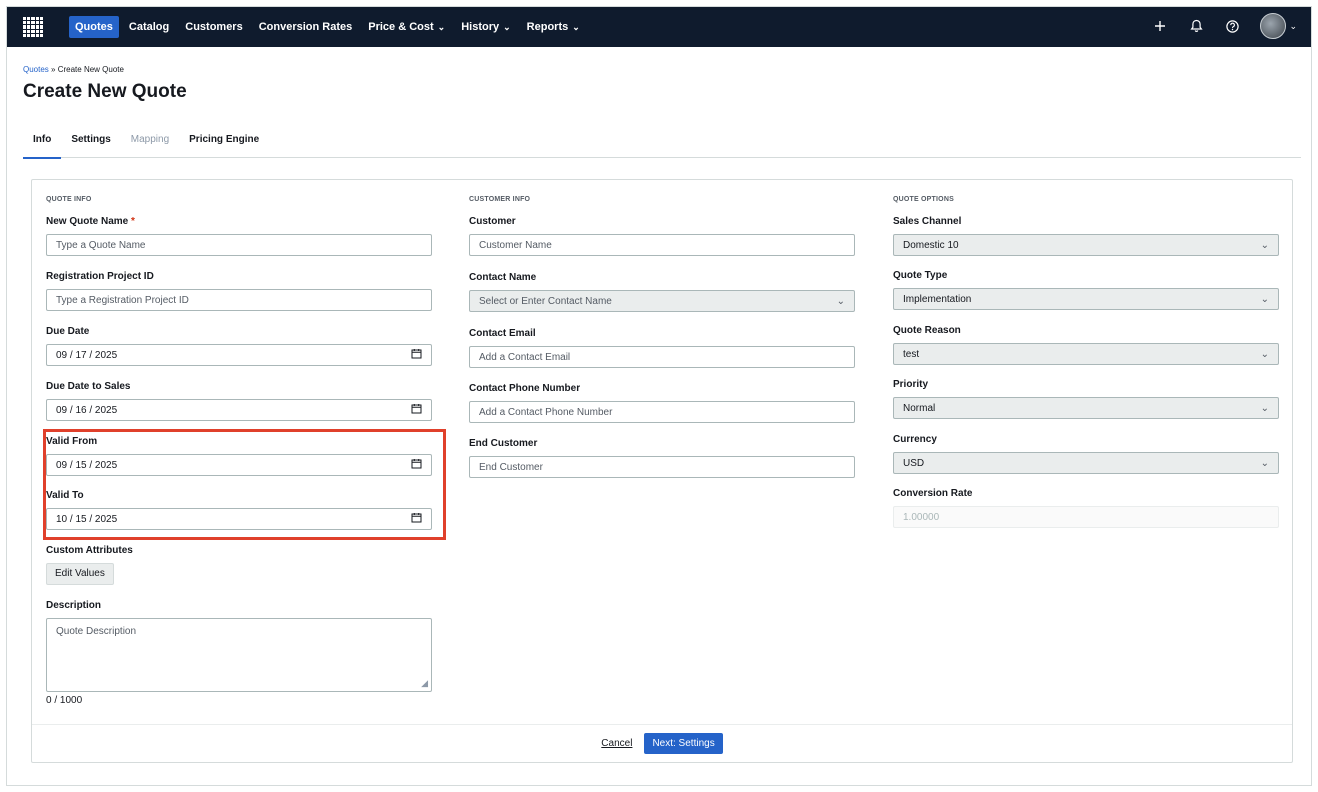 The image size is (1318, 792). Describe the element at coordinates (94, 27) in the screenshot. I see `nav-item-quotes: Quotes` at that location.